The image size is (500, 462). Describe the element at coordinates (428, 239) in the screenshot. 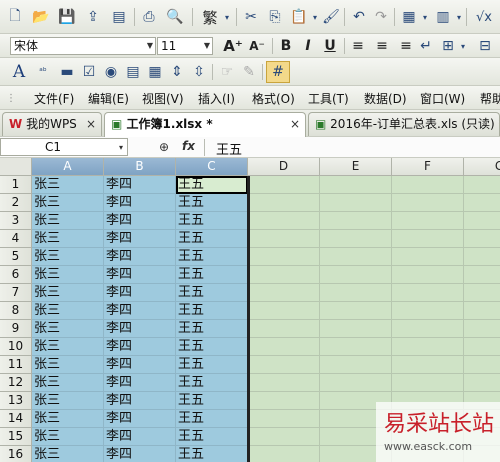

I see `cell-f4` at that location.